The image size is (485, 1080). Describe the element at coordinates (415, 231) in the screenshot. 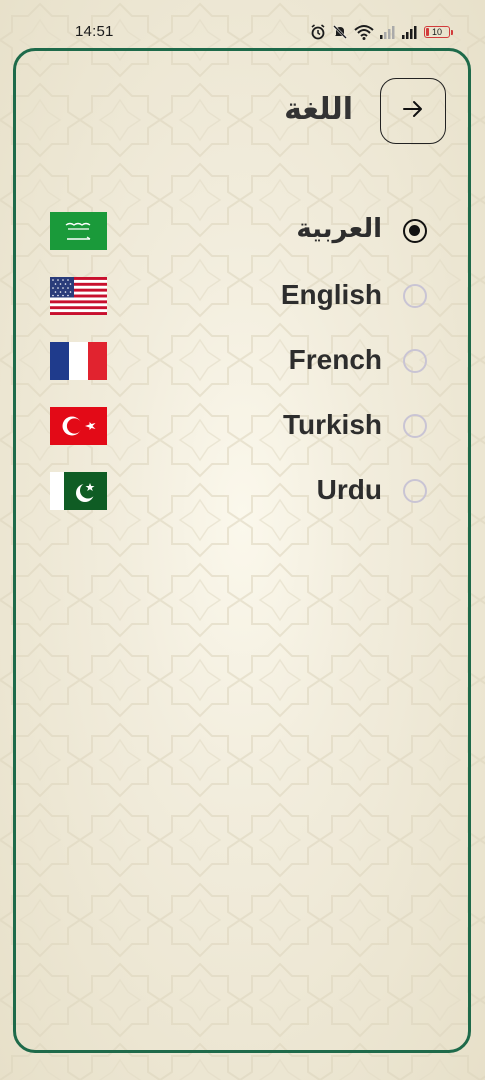

I see `radio-selected` at that location.